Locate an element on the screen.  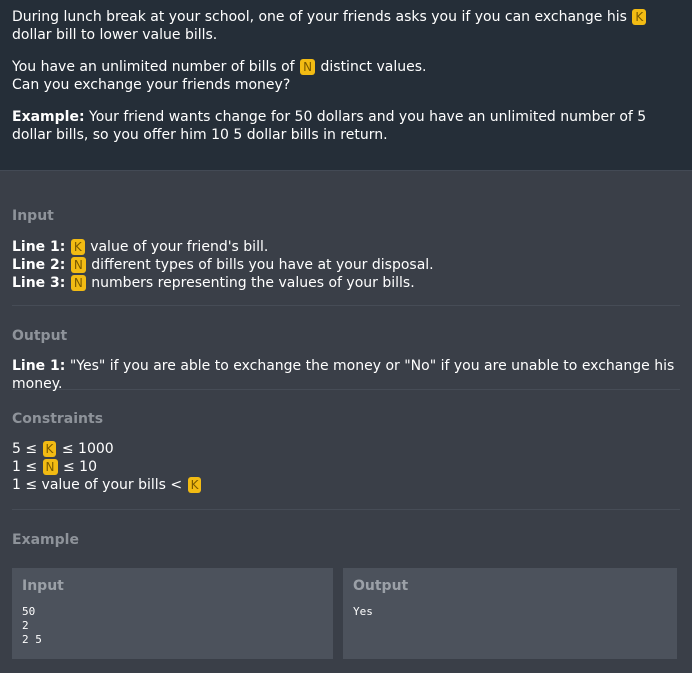
statement-text: You have an unlimited number of bills of is located at coordinates (156, 67).